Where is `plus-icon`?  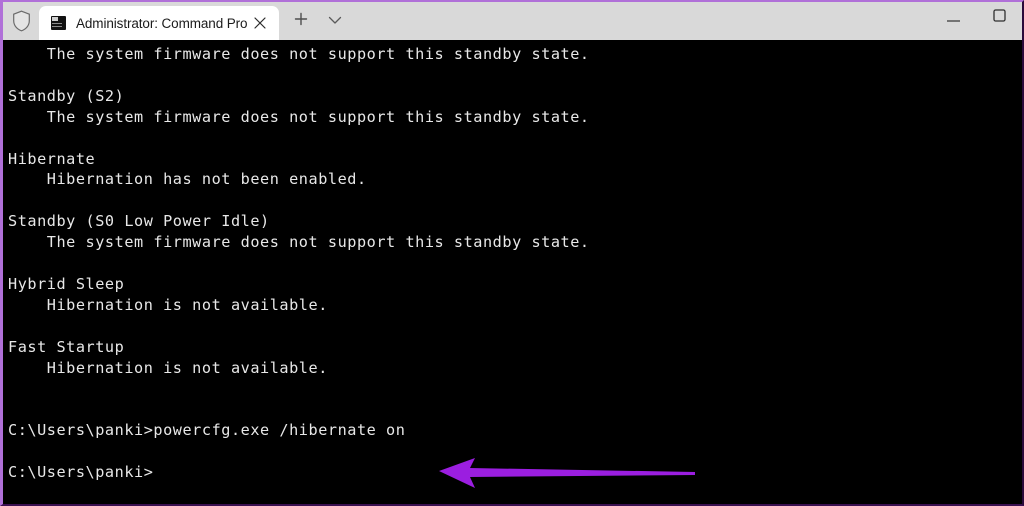 plus-icon is located at coordinates (301, 21).